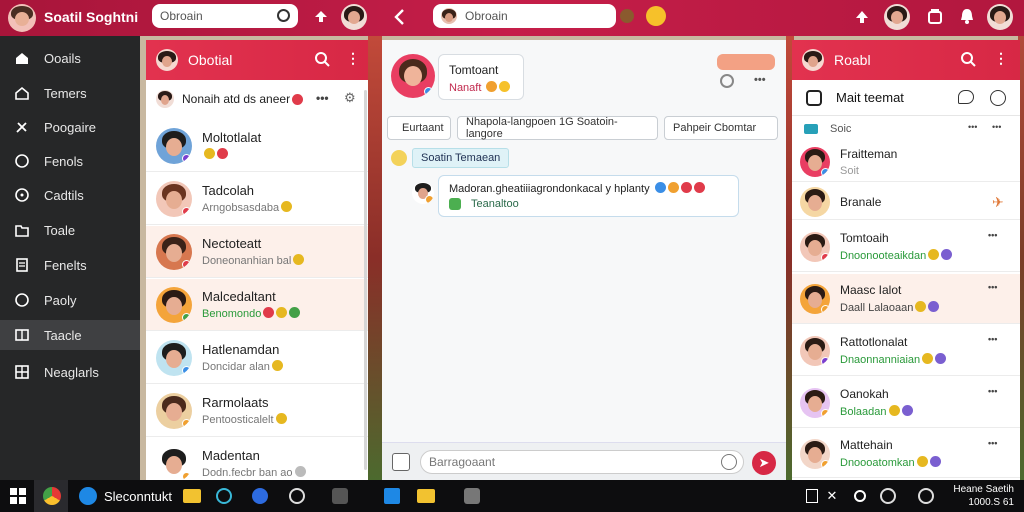 This screenshot has height=512, width=1024. What do you see at coordinates (70, 265) in the screenshot?
I see `nav-item: Fenelts` at bounding box center [70, 265].